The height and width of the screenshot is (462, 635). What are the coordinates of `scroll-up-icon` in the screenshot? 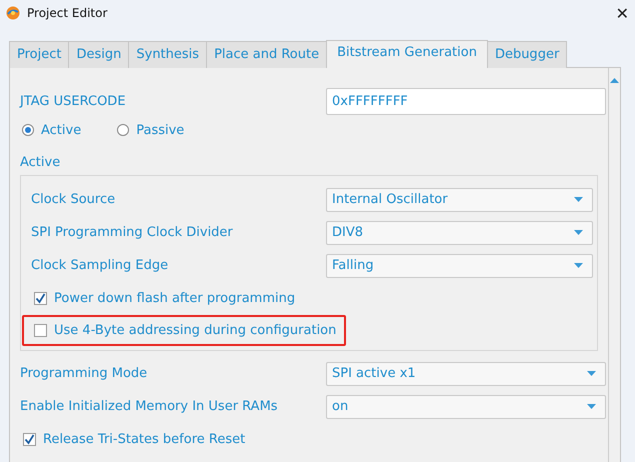 It's located at (614, 80).